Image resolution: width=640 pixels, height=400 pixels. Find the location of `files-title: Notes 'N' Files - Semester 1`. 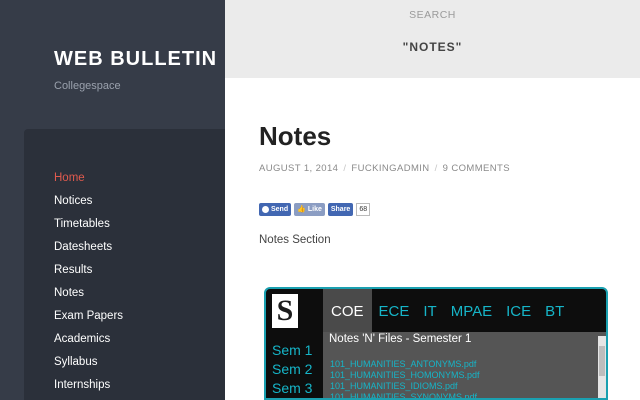

files-title: Notes 'N' Files - Semester 1 is located at coordinates (400, 339).